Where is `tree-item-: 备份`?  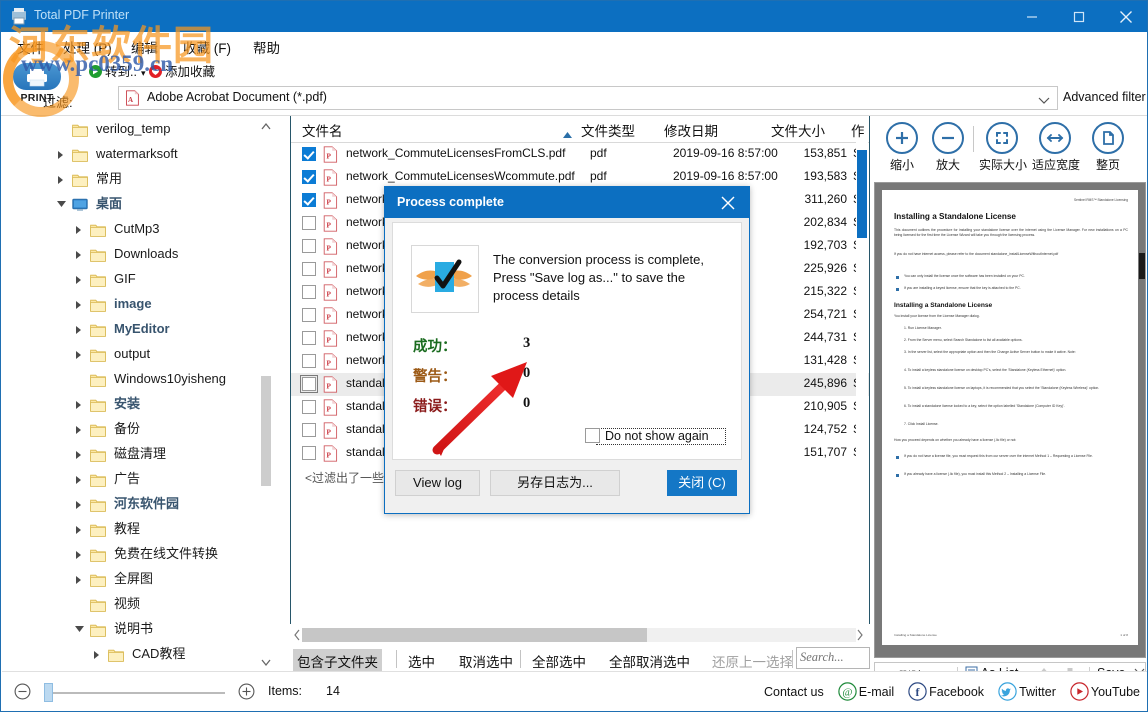 tree-item-: 备份 is located at coordinates (137, 428).